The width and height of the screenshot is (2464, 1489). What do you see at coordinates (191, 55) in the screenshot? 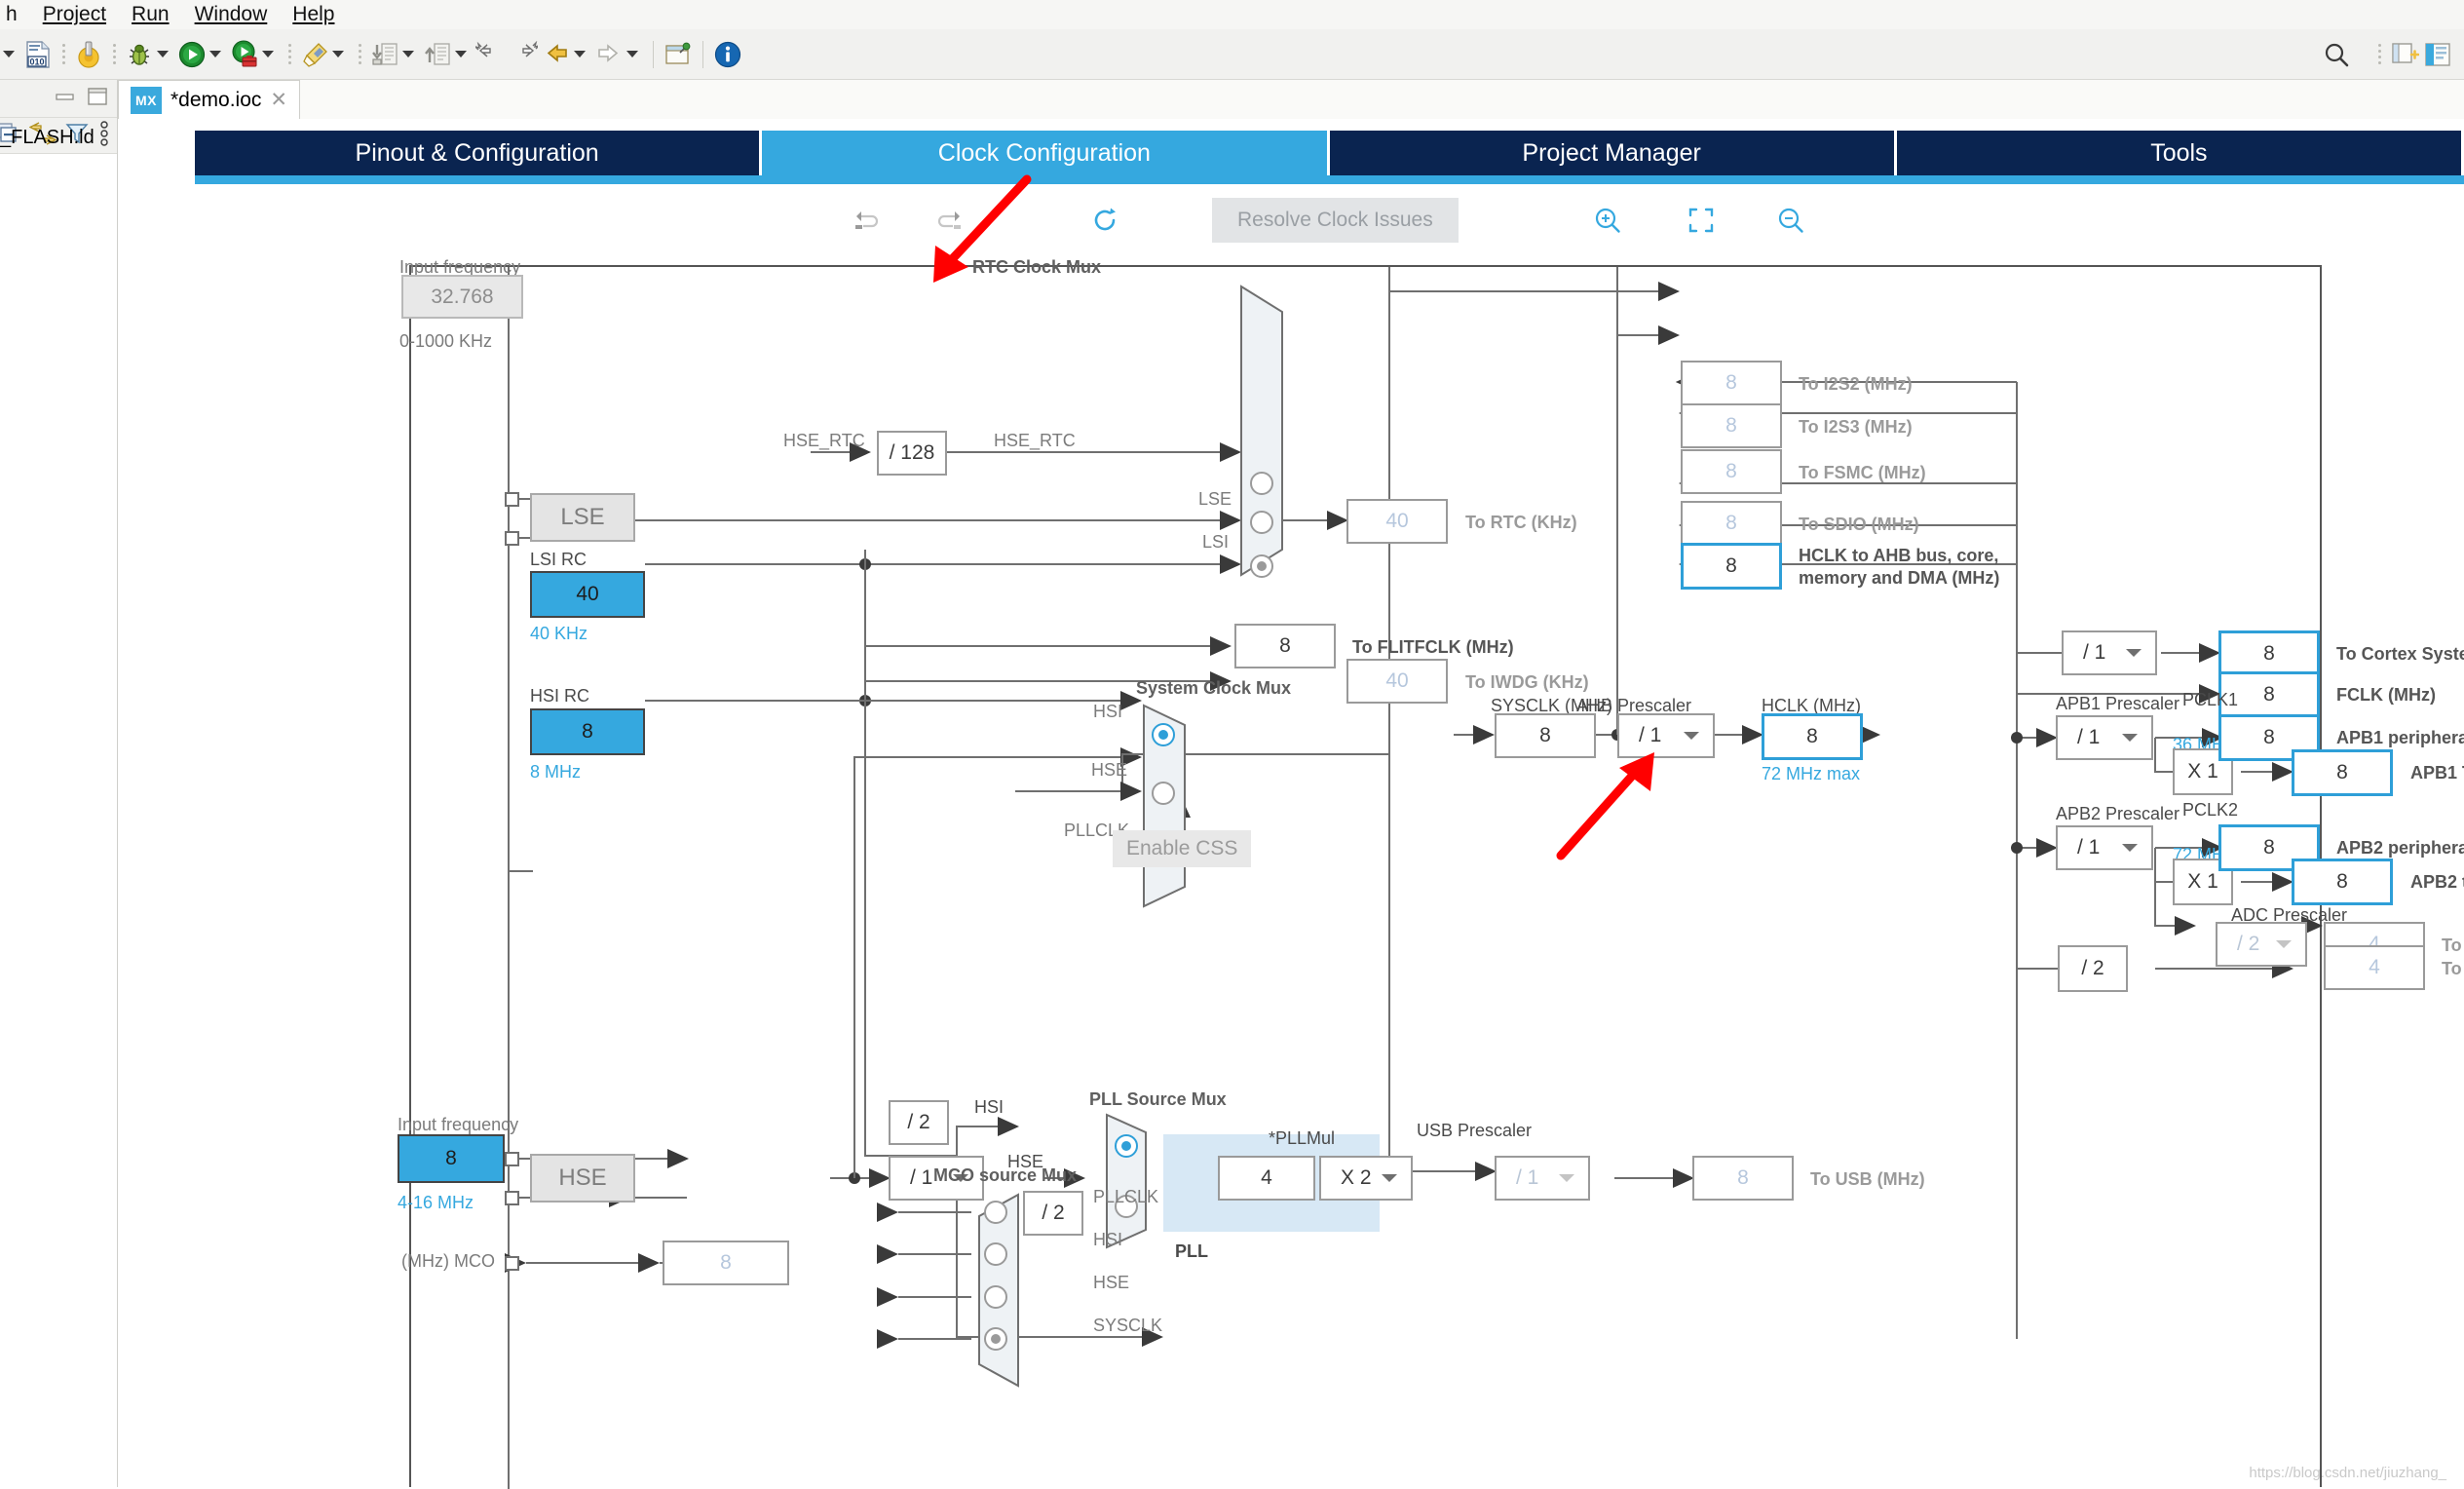
I see `run-icon` at bounding box center [191, 55].